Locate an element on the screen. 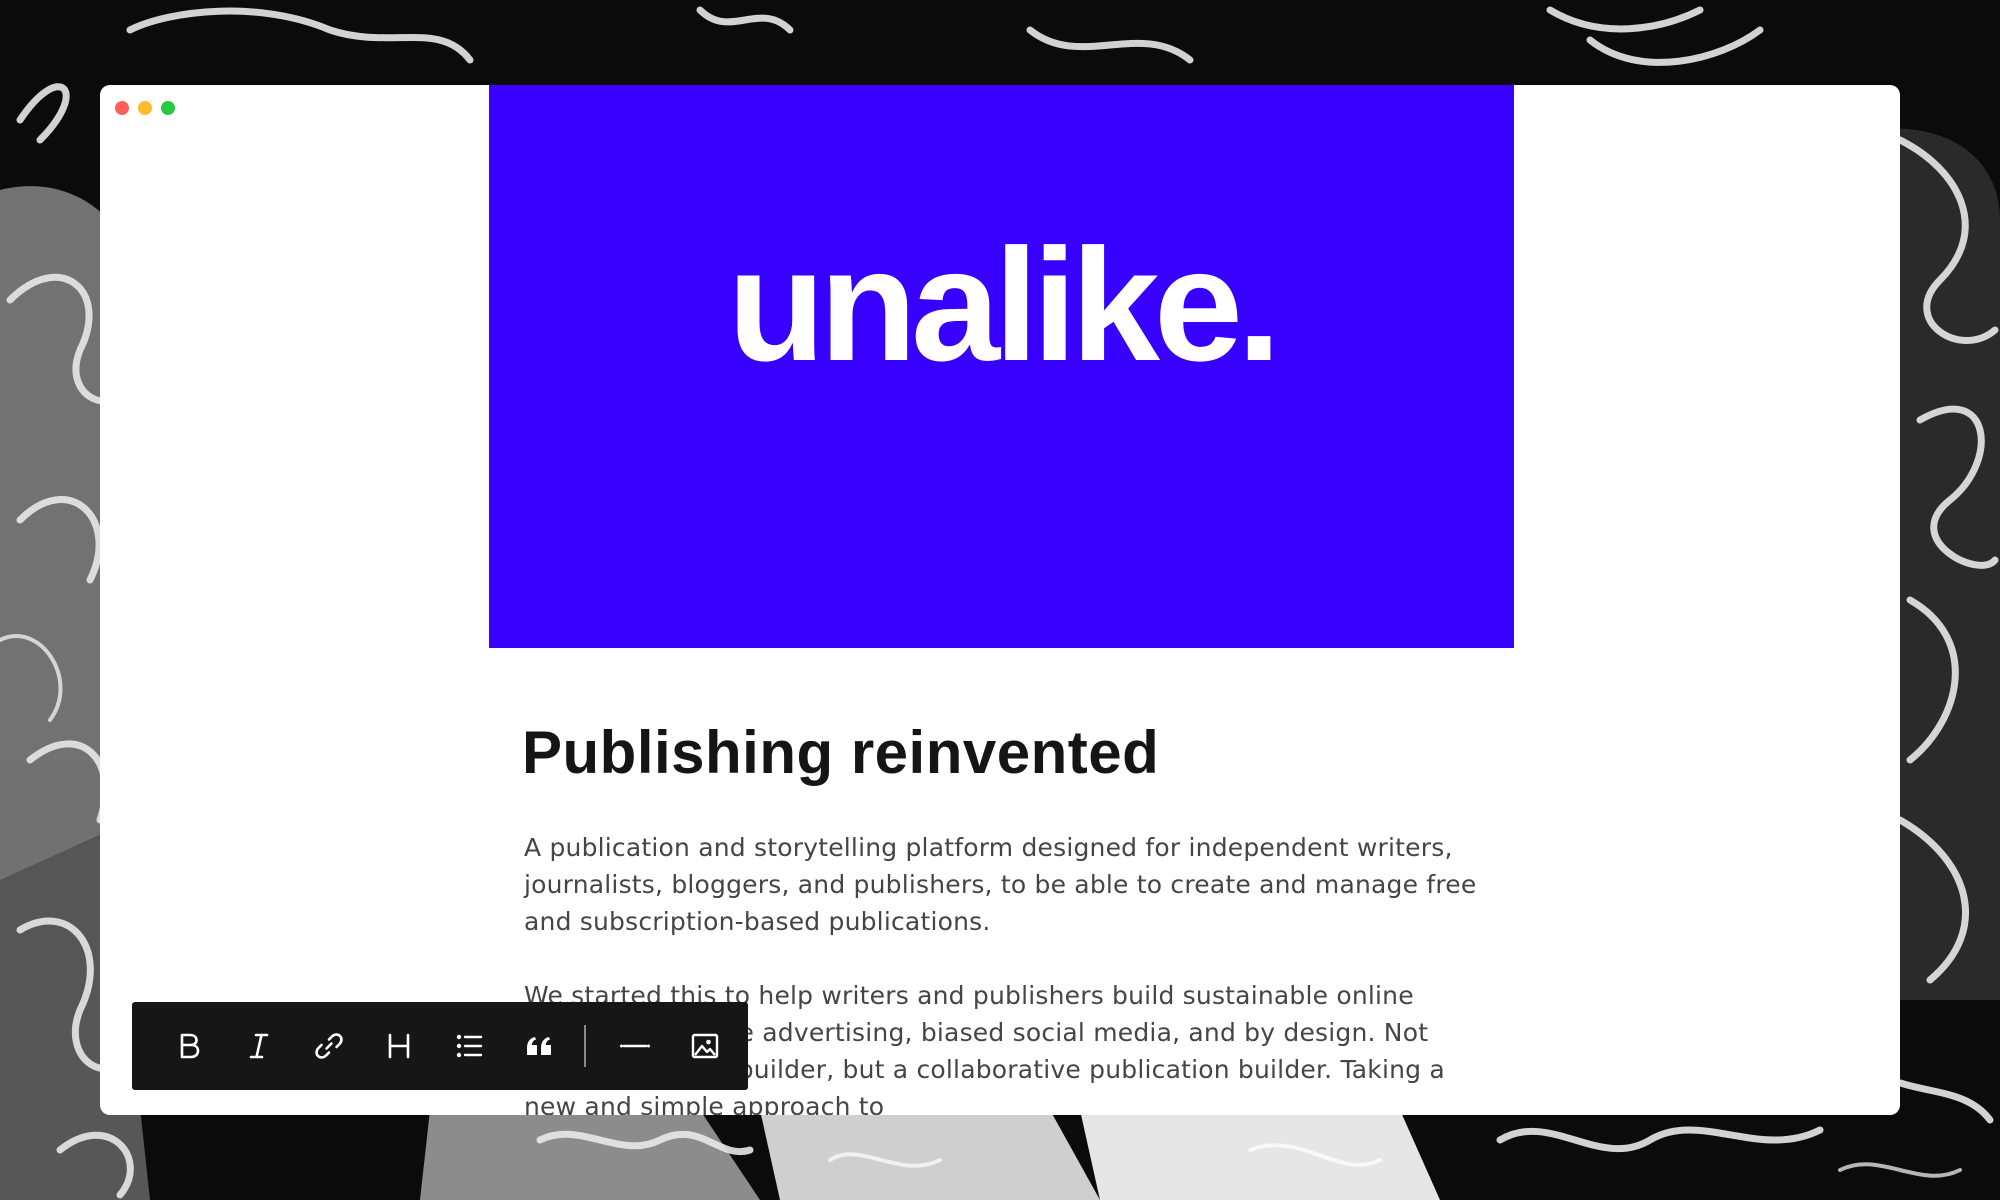  hero-logo-text: unalike. is located at coordinates (1004, 304).